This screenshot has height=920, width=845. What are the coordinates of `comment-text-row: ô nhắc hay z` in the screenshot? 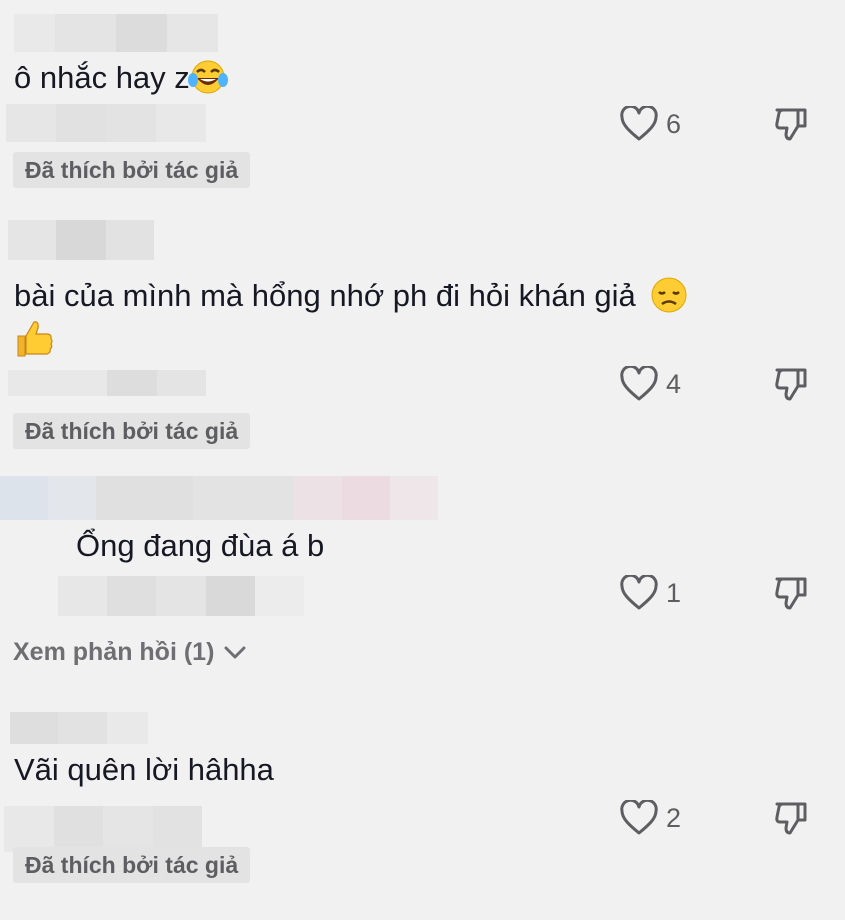 It's located at (121, 78).